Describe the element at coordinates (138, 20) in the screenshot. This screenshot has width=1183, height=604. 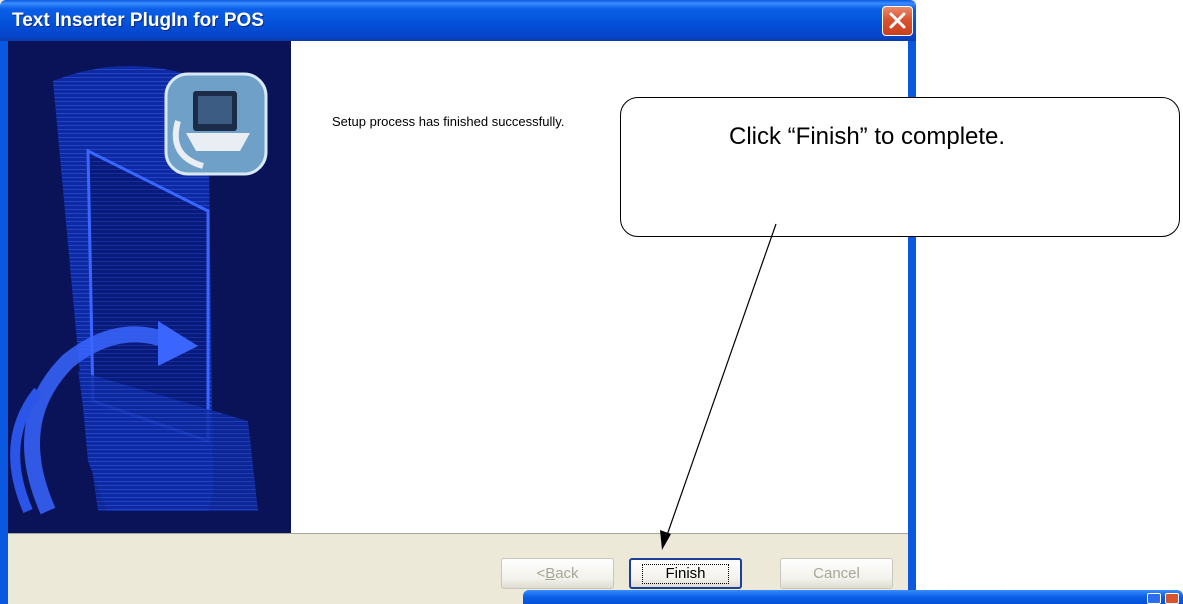
I see `window-title: Text Inserter PlugIn for POS` at that location.